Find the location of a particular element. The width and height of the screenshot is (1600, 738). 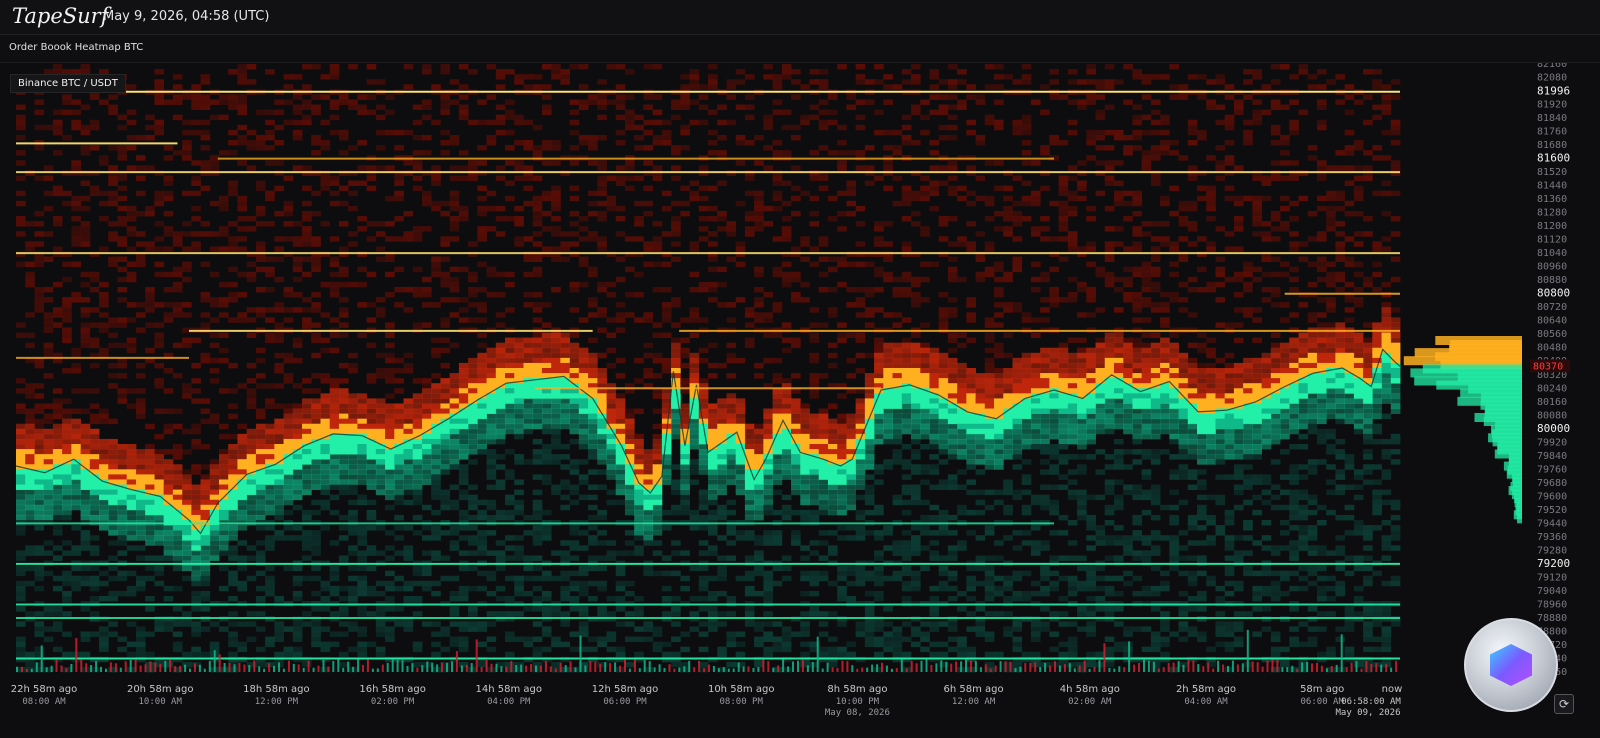

brand-logo: TapeSurf is located at coordinates (60, 16).